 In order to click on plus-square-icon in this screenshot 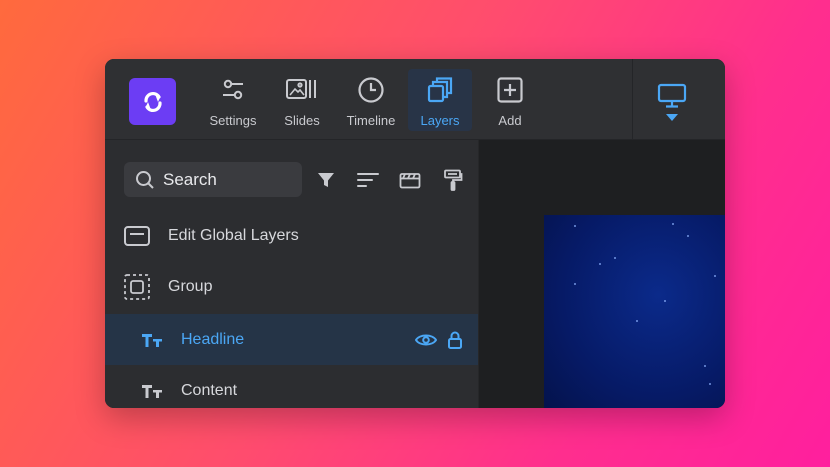, I will do `click(510, 90)`.